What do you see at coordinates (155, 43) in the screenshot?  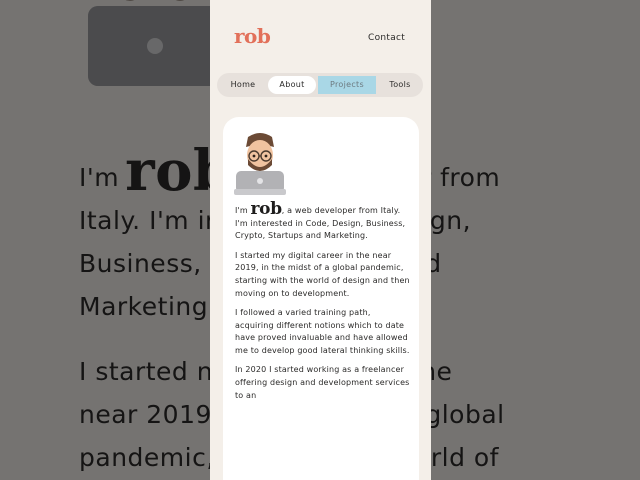 I see `background-avatar-icon` at bounding box center [155, 43].